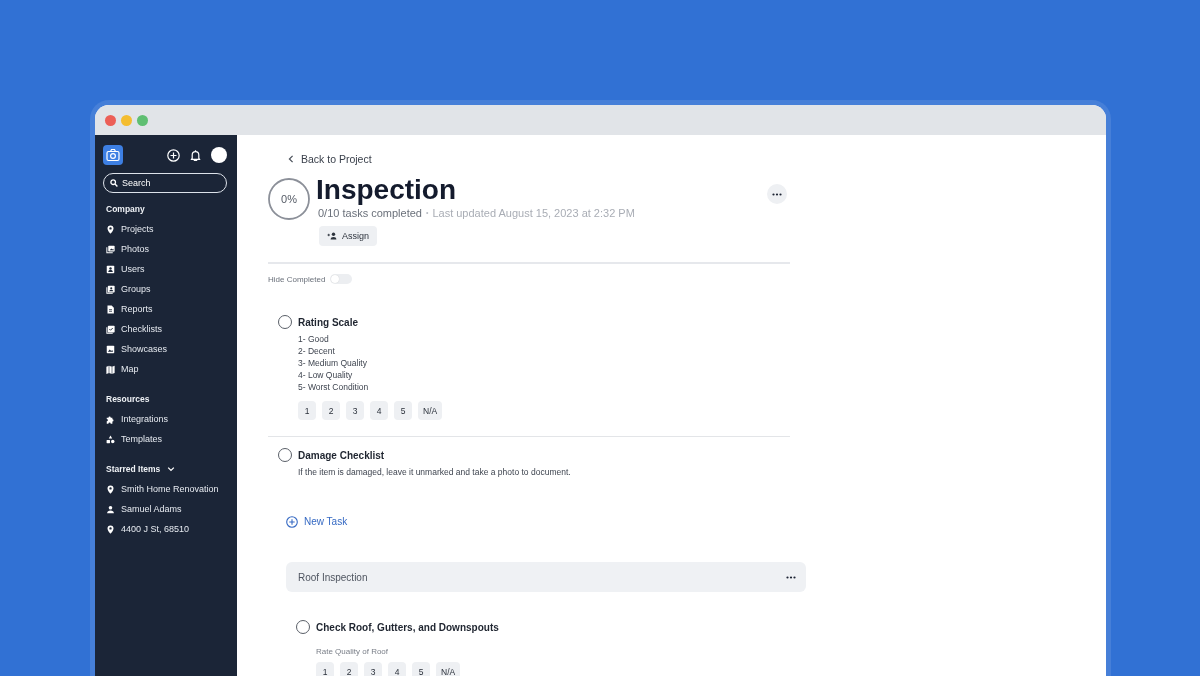 The width and height of the screenshot is (1200, 676). I want to click on shapes-icon, so click(110, 439).